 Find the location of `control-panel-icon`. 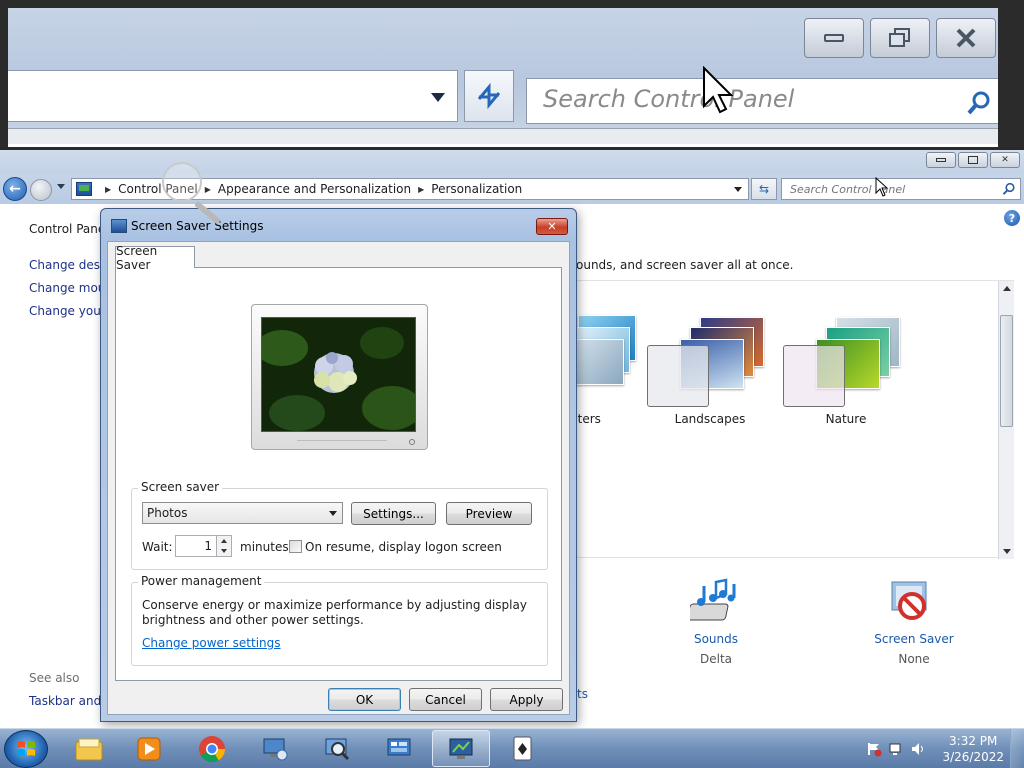

control-panel-icon is located at coordinates (399, 746).